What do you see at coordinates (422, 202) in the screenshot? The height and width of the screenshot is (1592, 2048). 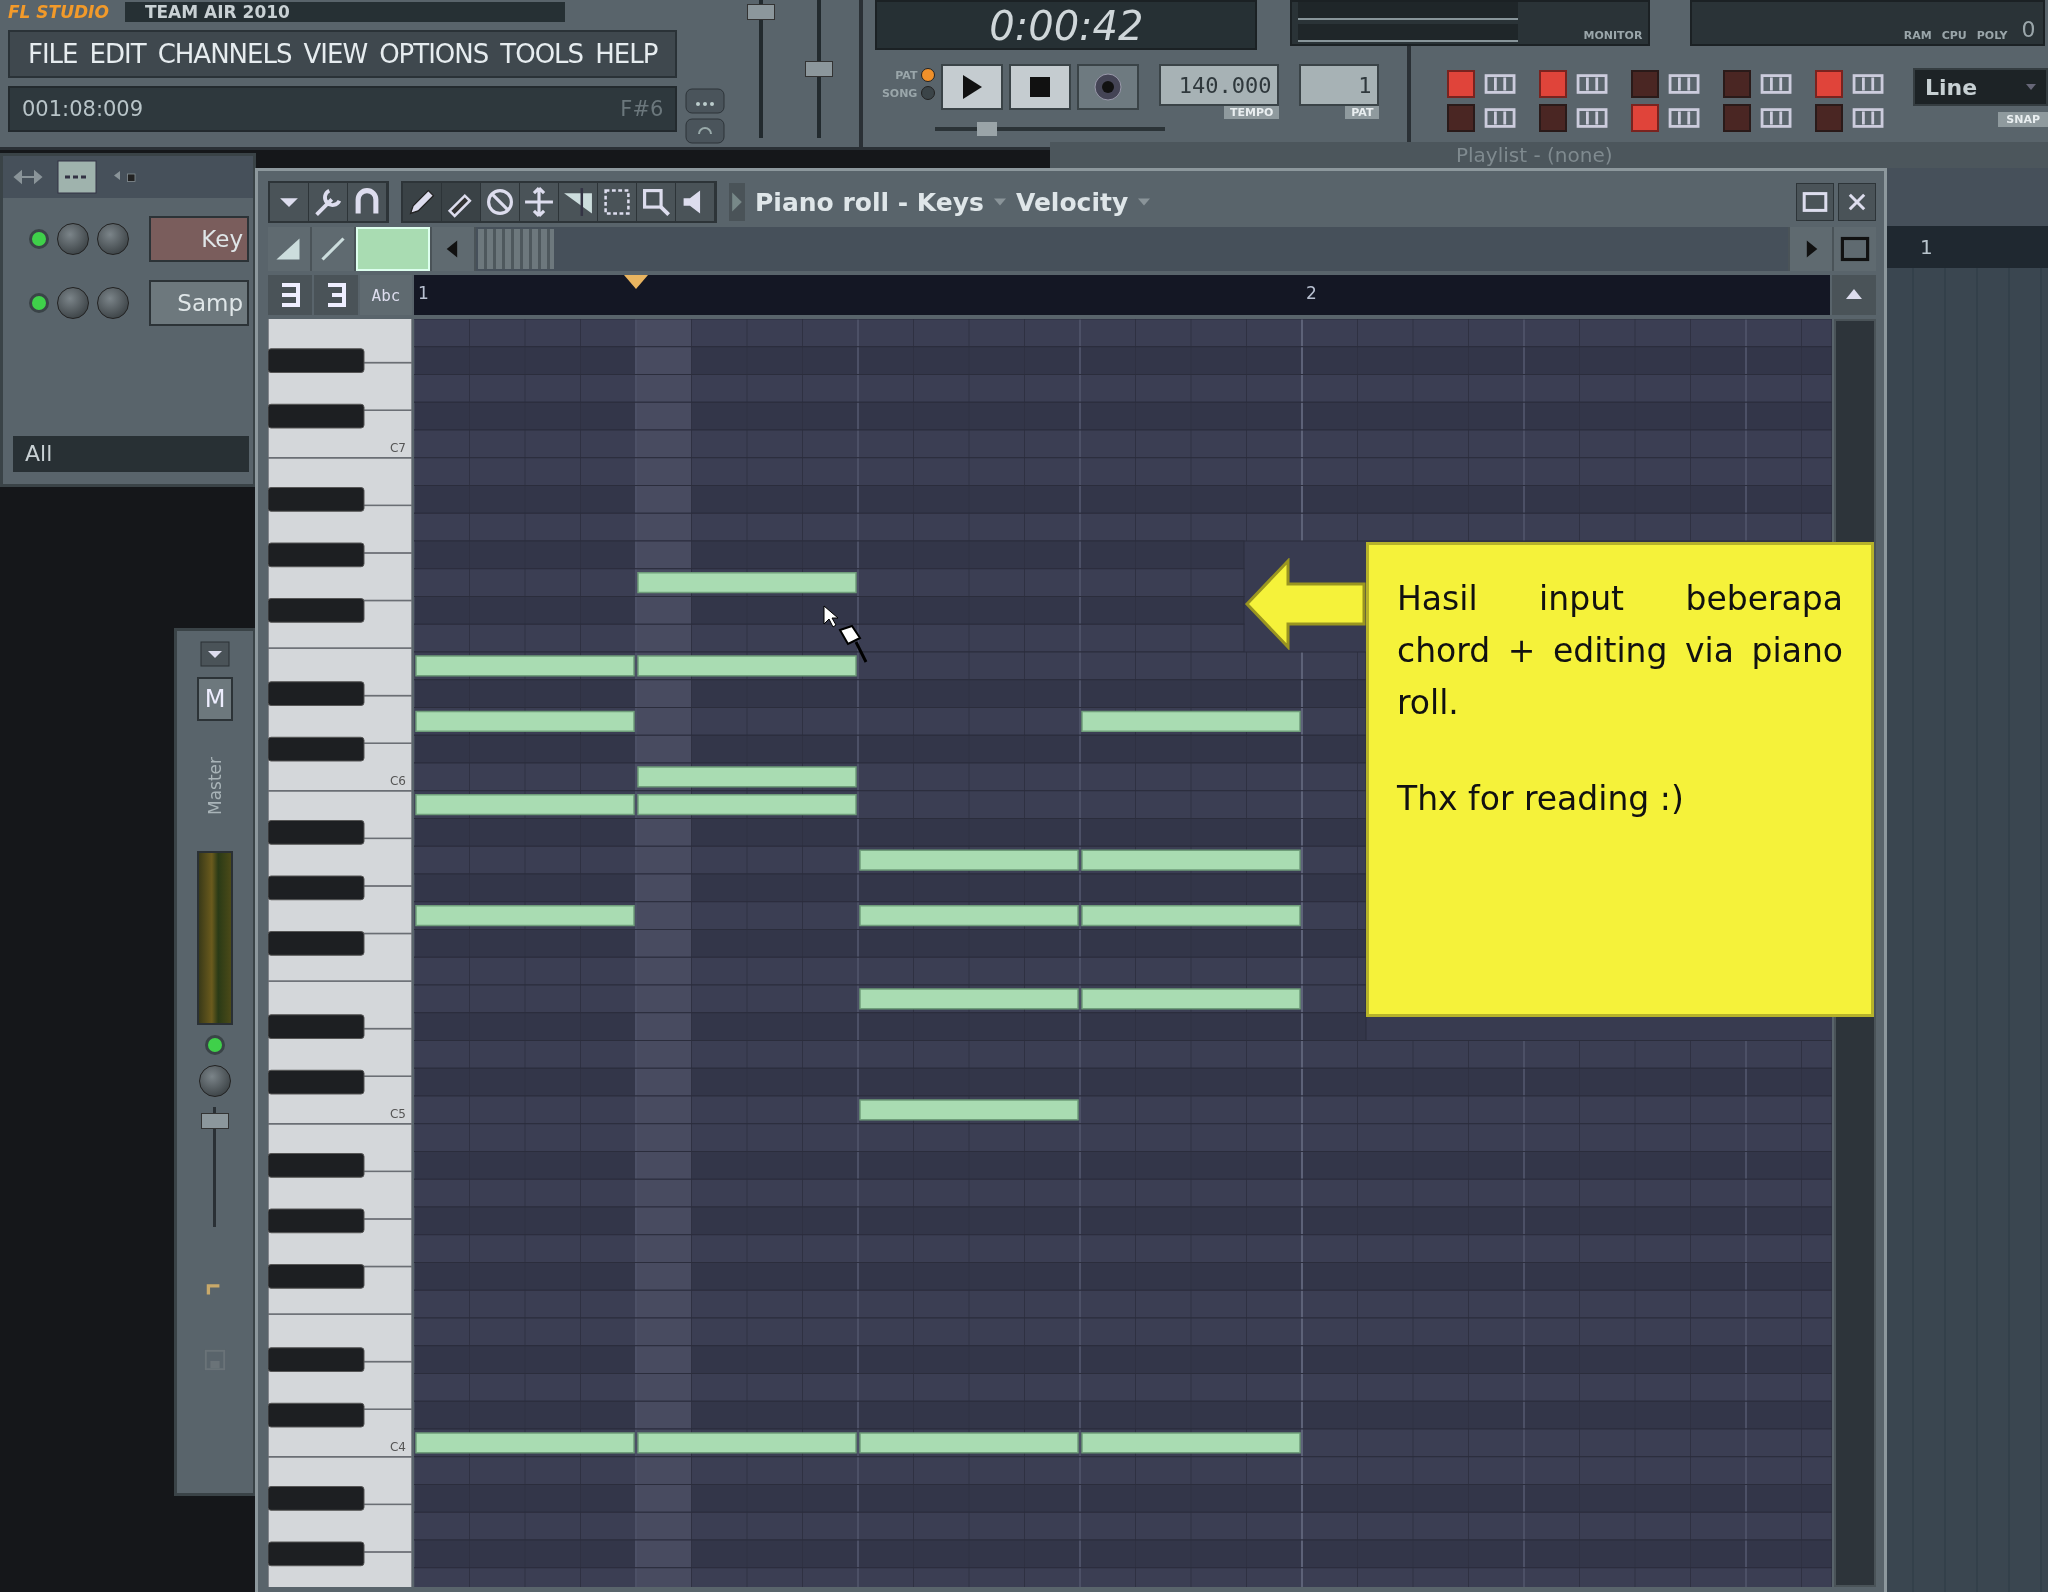 I see `pencil-icon` at bounding box center [422, 202].